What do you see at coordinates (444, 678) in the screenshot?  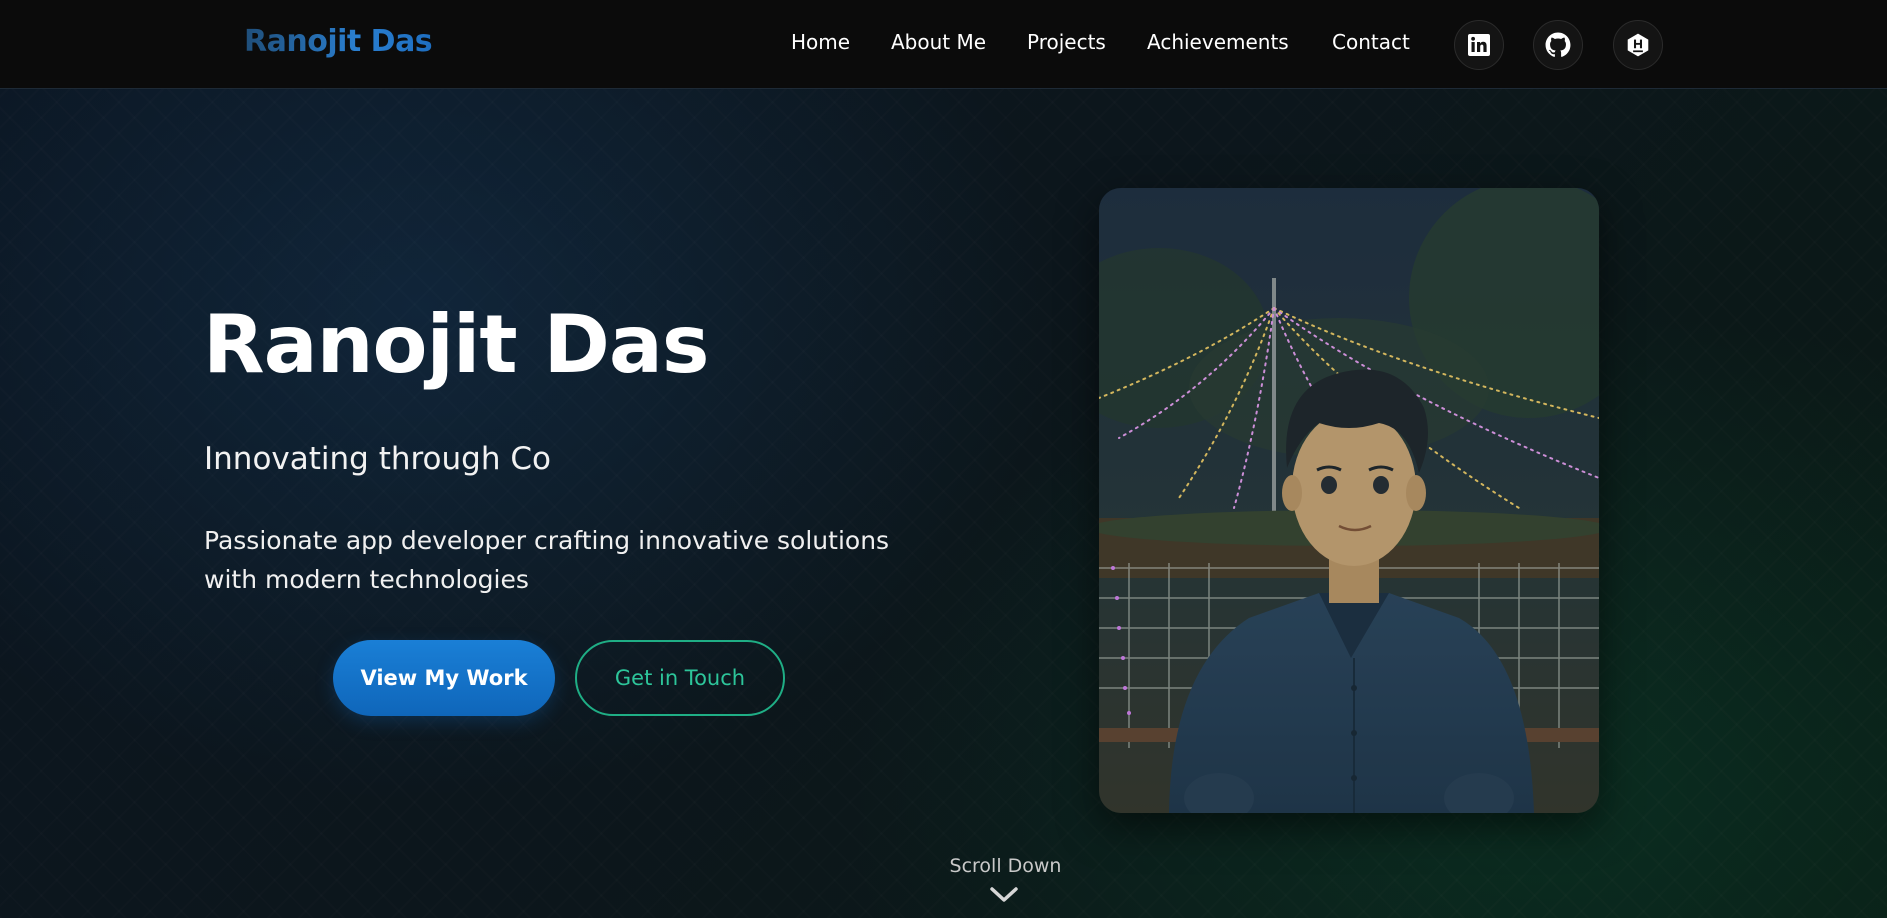 I see `view-my-work-button: View My Work` at bounding box center [444, 678].